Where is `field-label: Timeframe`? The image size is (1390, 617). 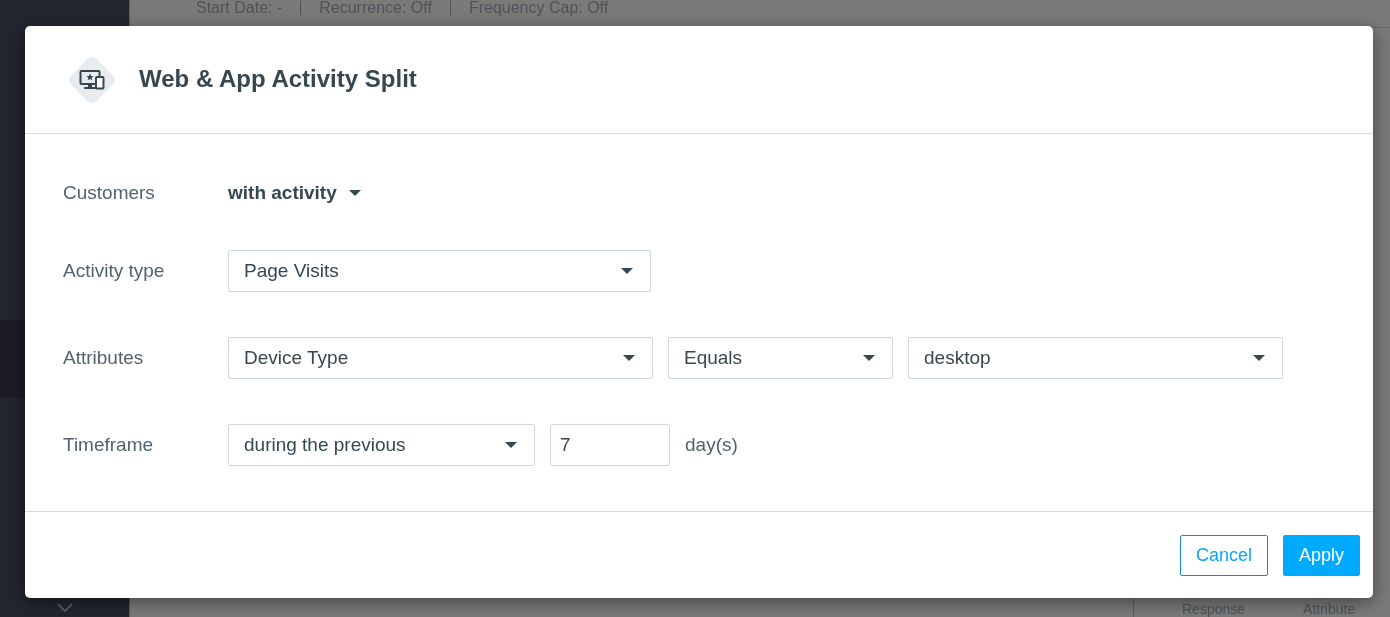
field-label: Timeframe is located at coordinates (109, 444).